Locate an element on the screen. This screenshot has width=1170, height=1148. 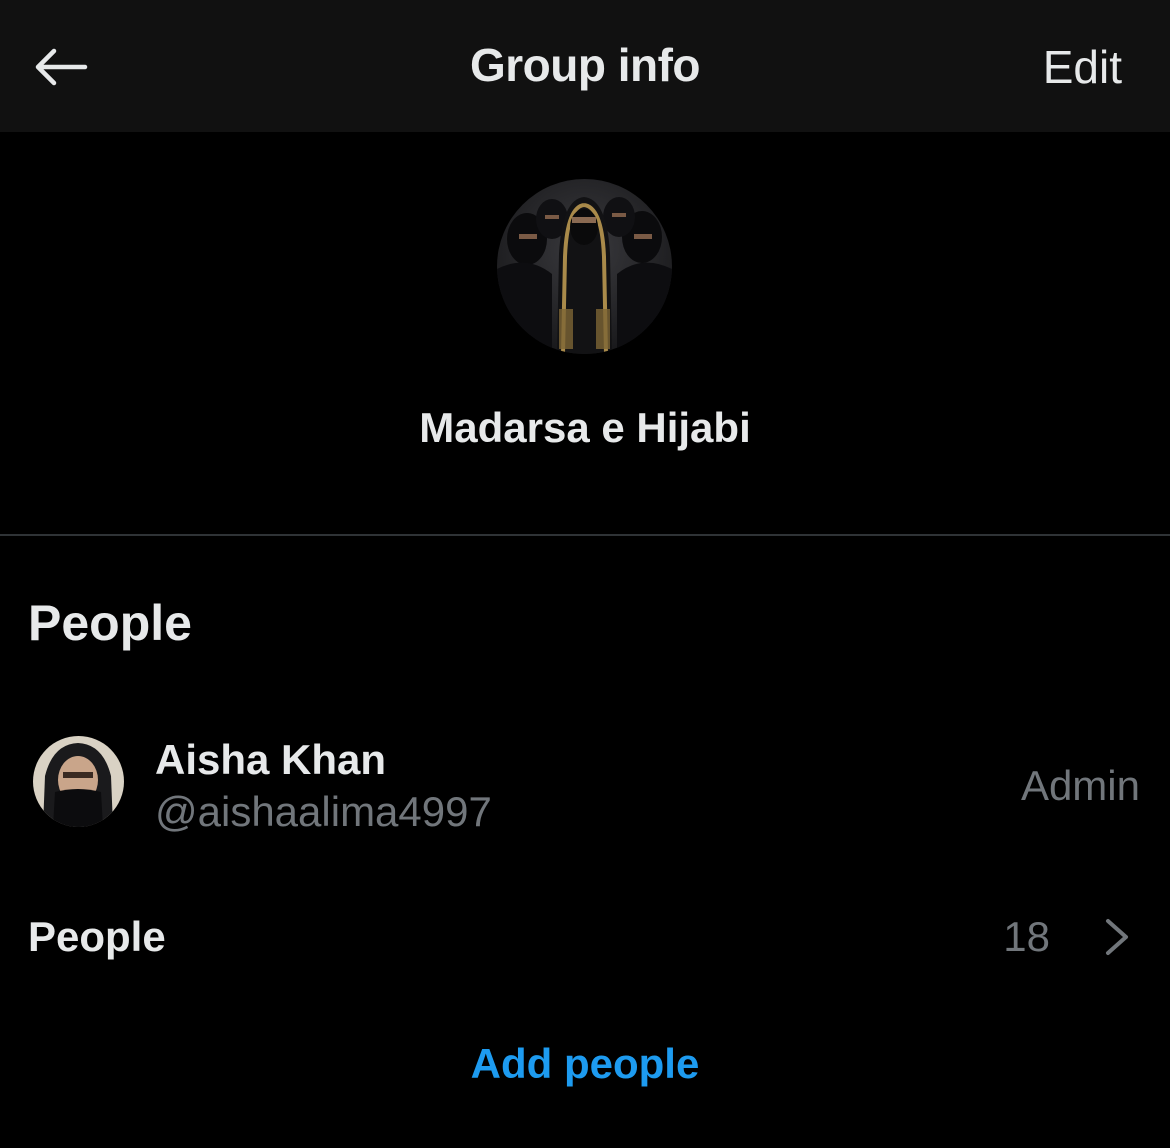
people-list-row: People 18 is located at coordinates (585, 937).